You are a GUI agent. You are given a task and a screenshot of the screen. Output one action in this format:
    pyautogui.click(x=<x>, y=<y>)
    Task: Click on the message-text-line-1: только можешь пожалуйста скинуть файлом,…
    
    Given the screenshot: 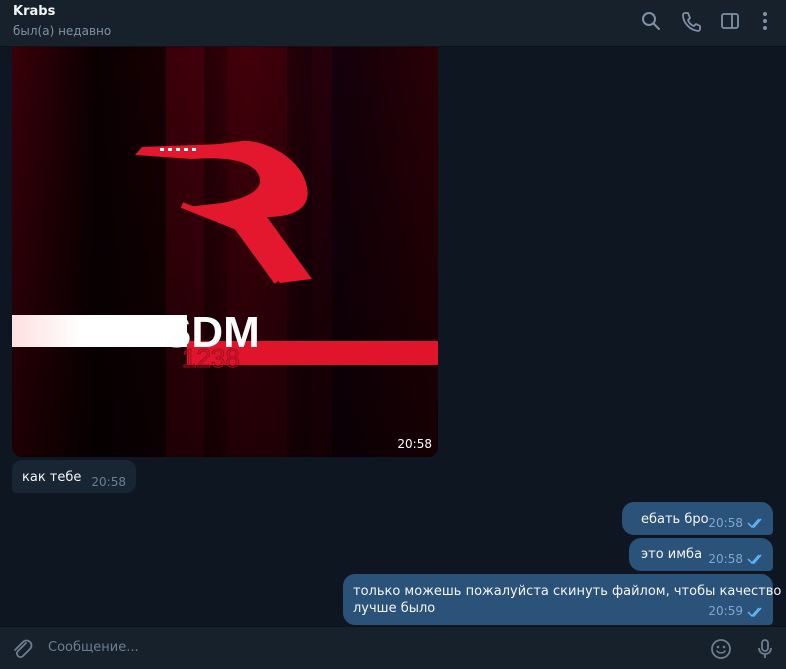 What is the action you would take?
    pyautogui.click(x=567, y=591)
    